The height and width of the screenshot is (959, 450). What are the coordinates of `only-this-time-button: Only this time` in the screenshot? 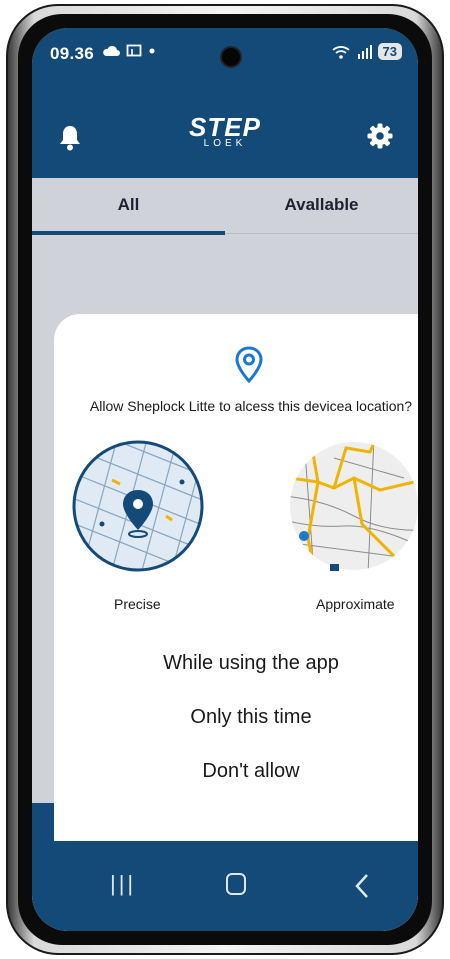 It's located at (236, 717).